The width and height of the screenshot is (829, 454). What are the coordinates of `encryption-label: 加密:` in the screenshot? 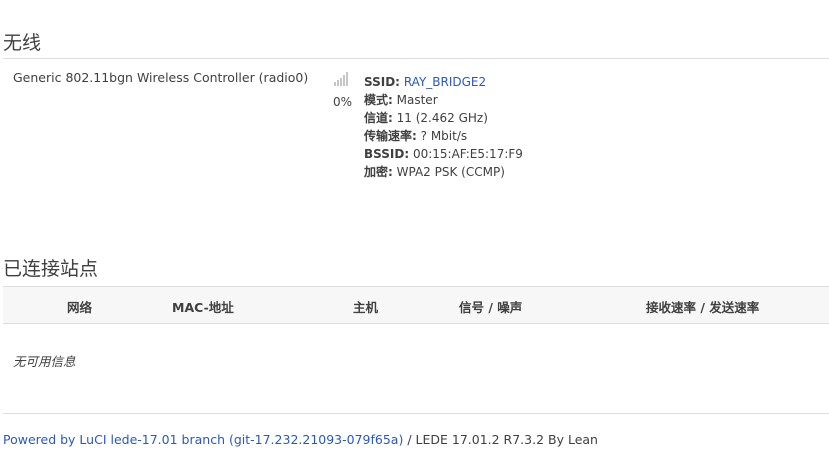 It's located at (378, 172).